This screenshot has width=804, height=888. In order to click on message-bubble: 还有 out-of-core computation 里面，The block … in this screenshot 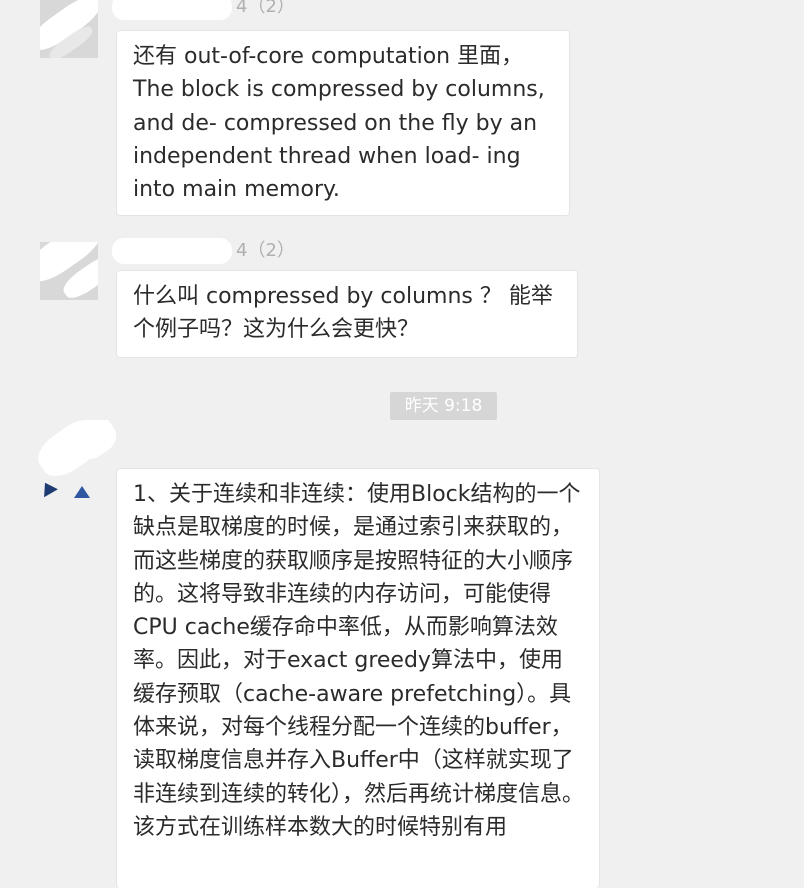, I will do `click(343, 123)`.